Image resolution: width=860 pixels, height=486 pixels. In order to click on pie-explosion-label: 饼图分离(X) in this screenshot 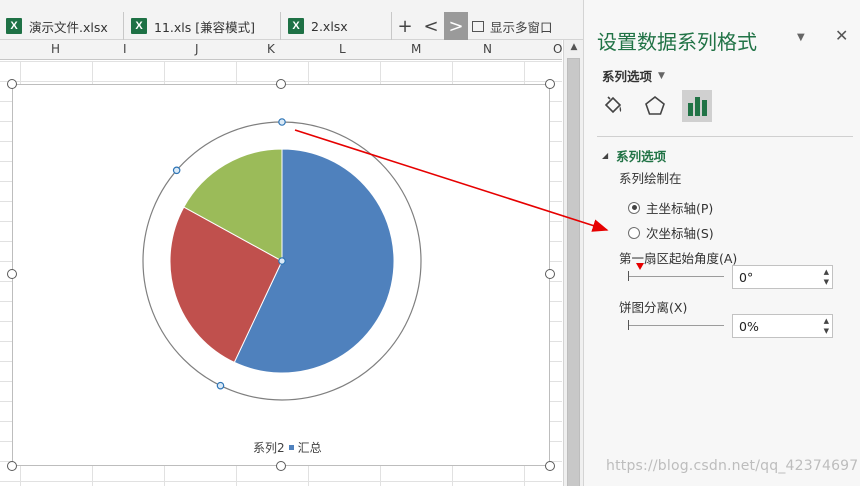, I will do `click(653, 307)`.